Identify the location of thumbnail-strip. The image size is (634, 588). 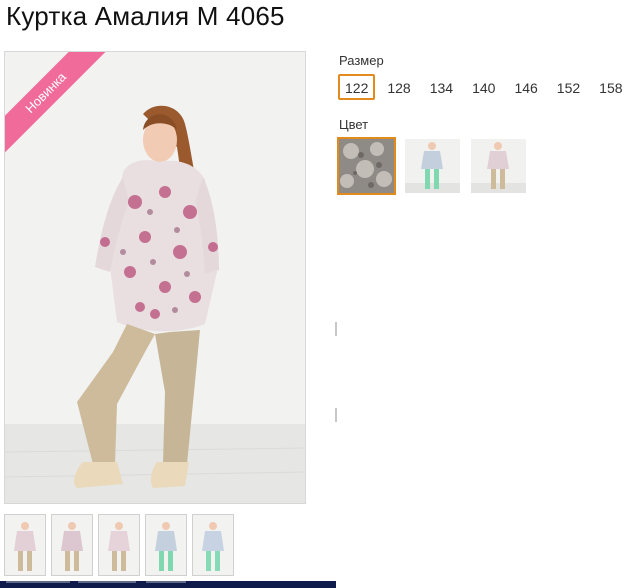
(119, 545).